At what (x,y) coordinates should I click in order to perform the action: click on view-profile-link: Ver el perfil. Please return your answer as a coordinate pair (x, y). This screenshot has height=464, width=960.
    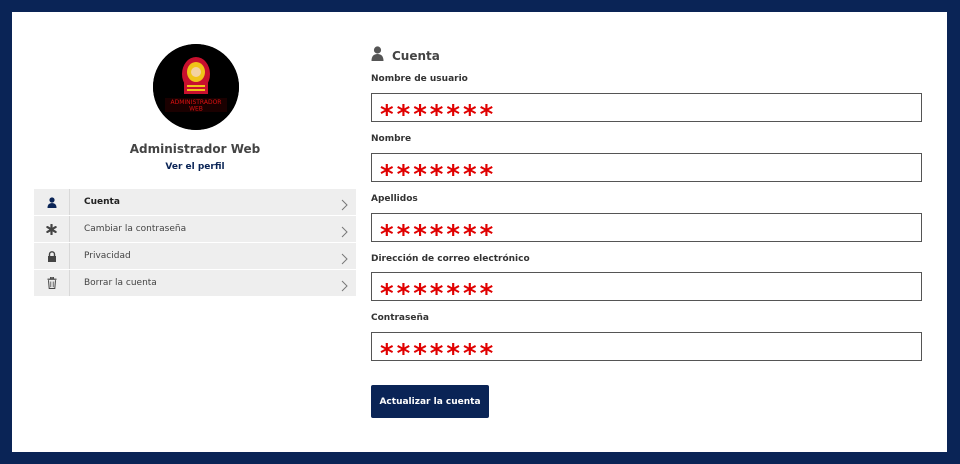
    Looking at the image, I should click on (195, 167).